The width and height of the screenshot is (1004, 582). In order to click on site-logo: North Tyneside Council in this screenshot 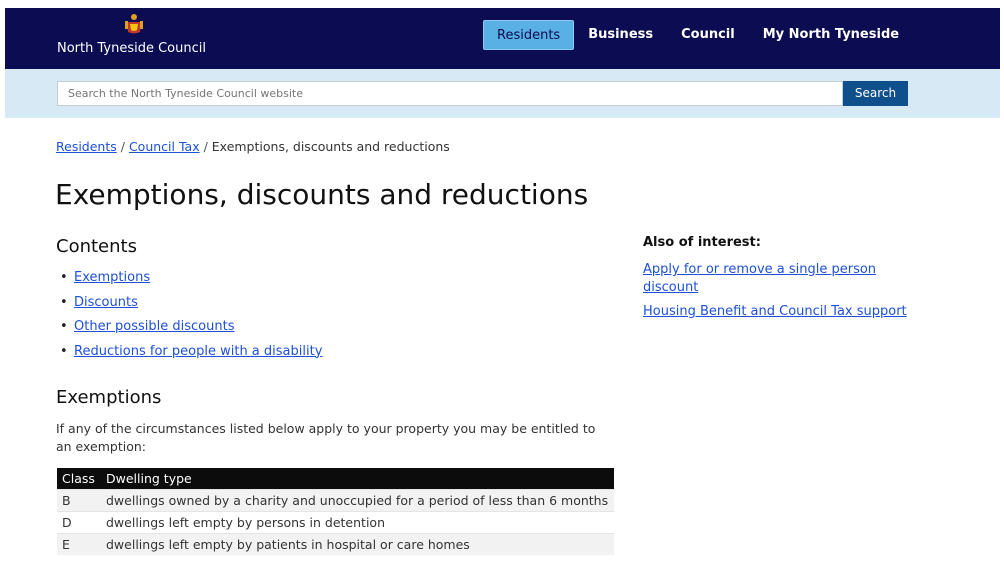, I will do `click(142, 38)`.